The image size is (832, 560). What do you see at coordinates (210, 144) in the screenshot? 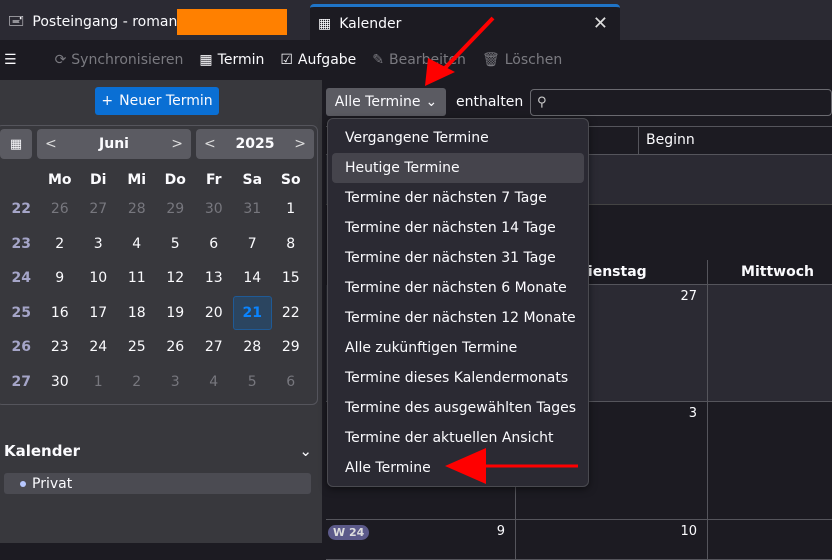
I see `prev-year-icon: <` at bounding box center [210, 144].